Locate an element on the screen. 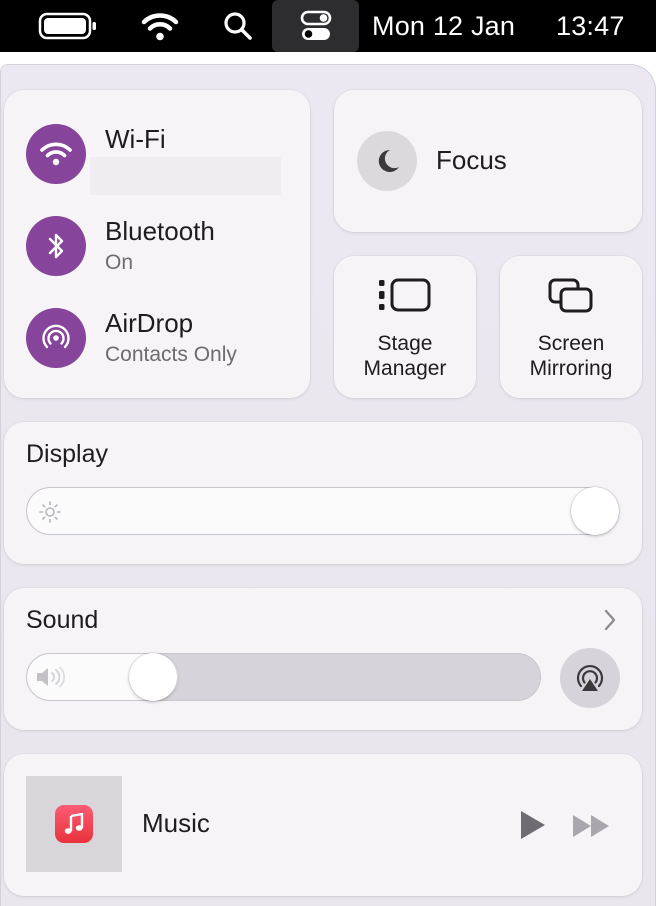 This screenshot has height=906, width=656. airplay-audio-icon is located at coordinates (590, 677).